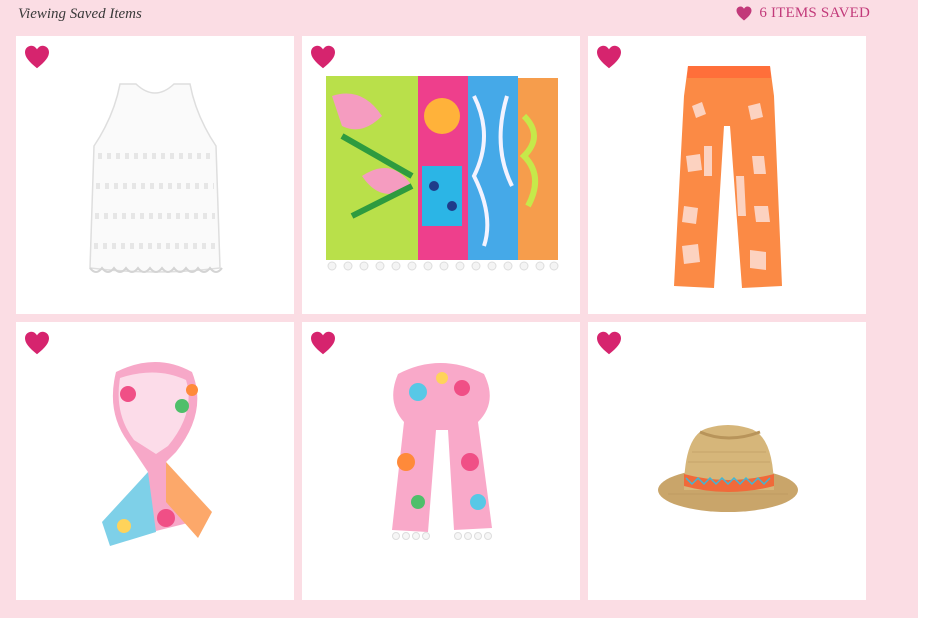  Describe the element at coordinates (80, 14) in the screenshot. I see `page-title: Viewing Saved Items` at that location.